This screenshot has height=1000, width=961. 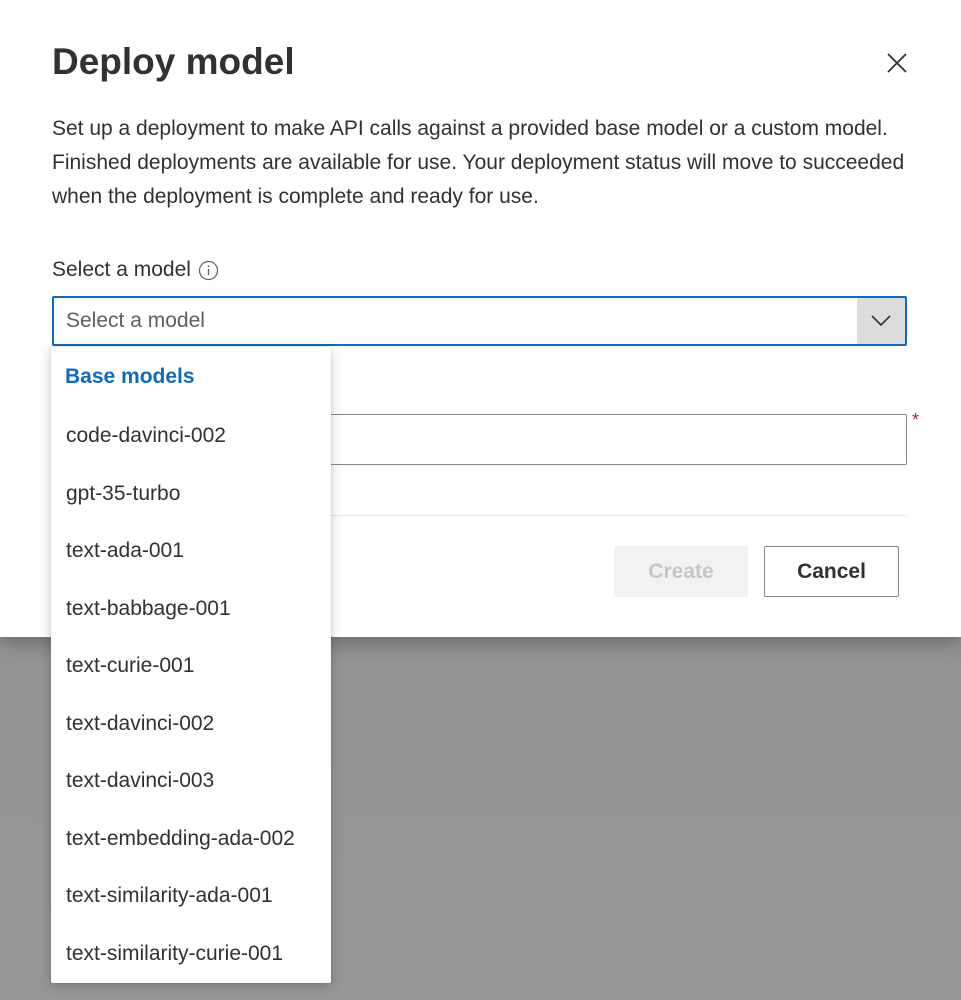 I want to click on chevron-down-icon, so click(x=881, y=321).